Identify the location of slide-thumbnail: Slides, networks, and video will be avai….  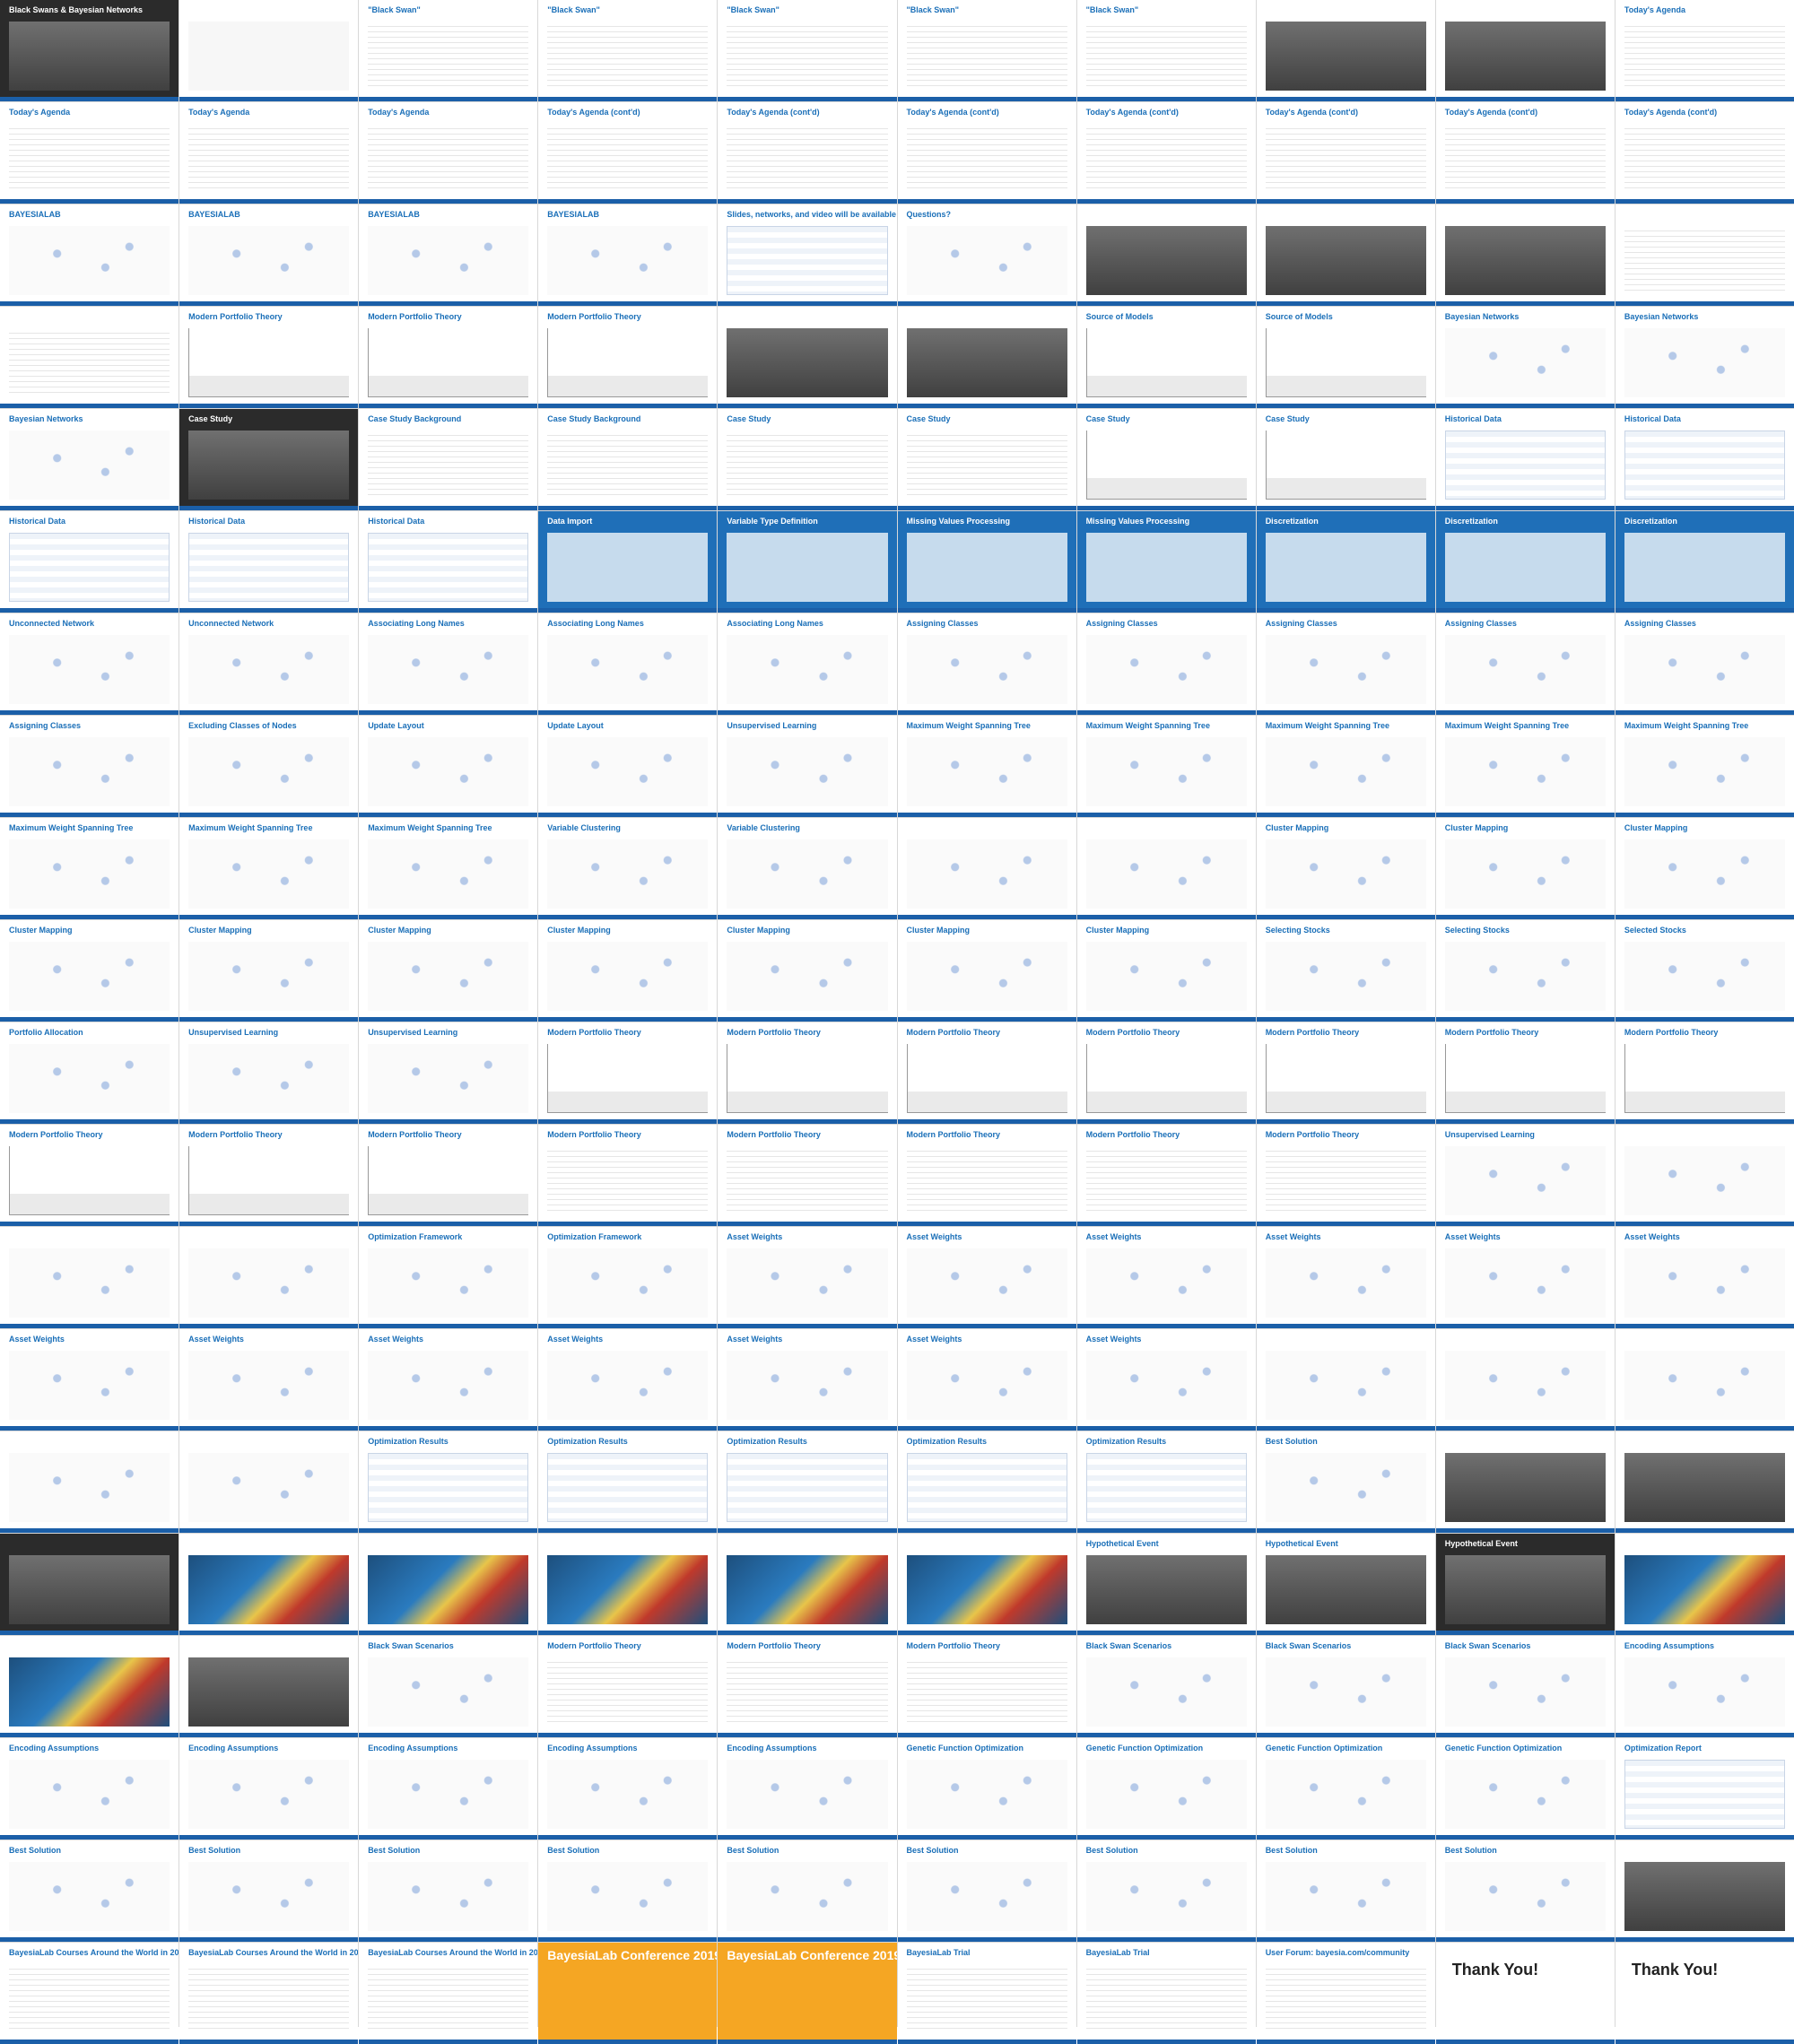
(807, 255).